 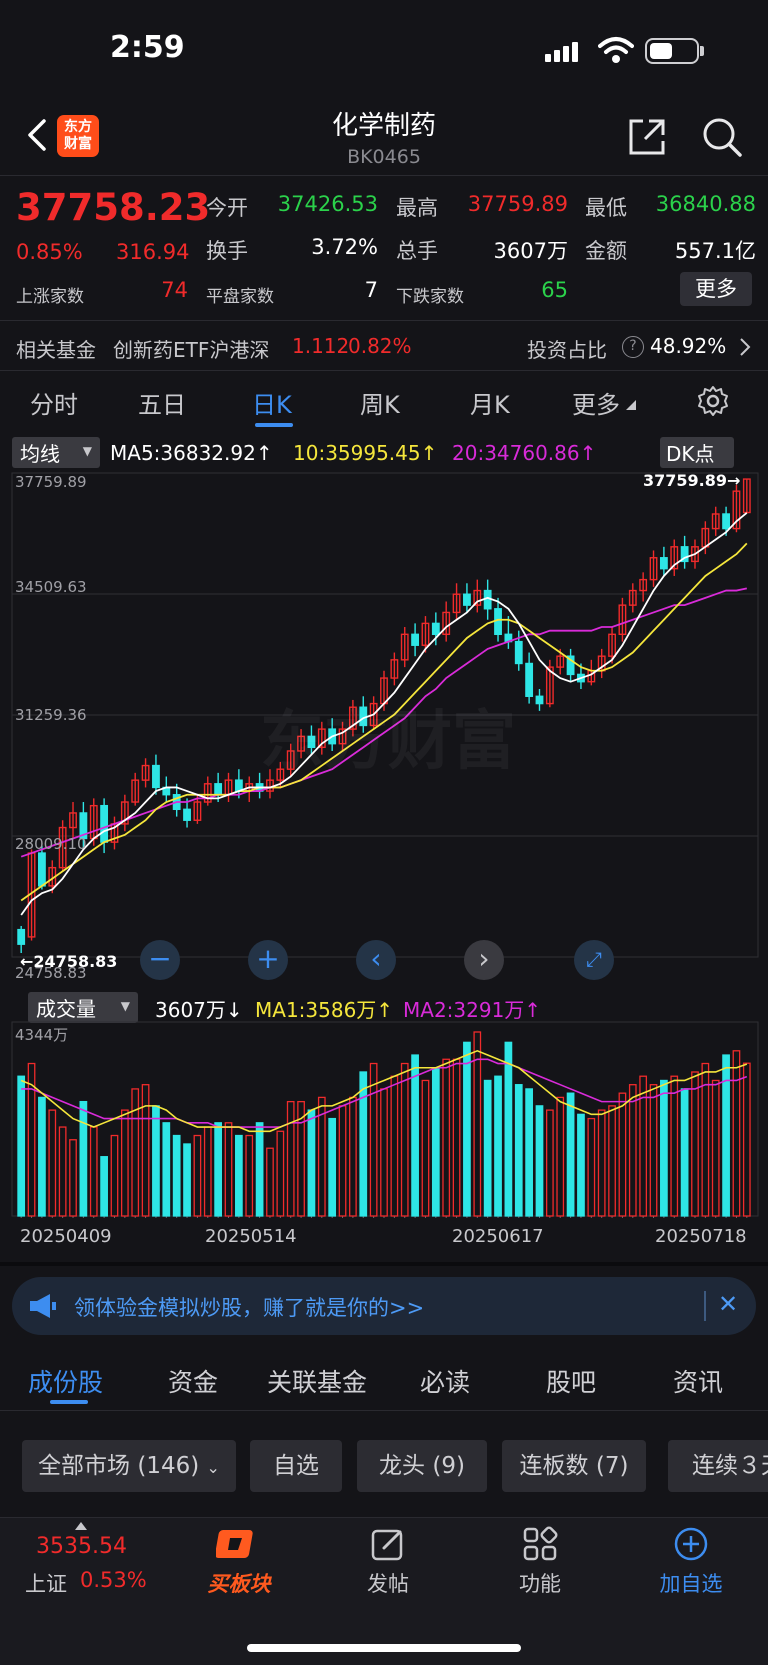 I want to click on help-icon: ?, so click(x=633, y=347).